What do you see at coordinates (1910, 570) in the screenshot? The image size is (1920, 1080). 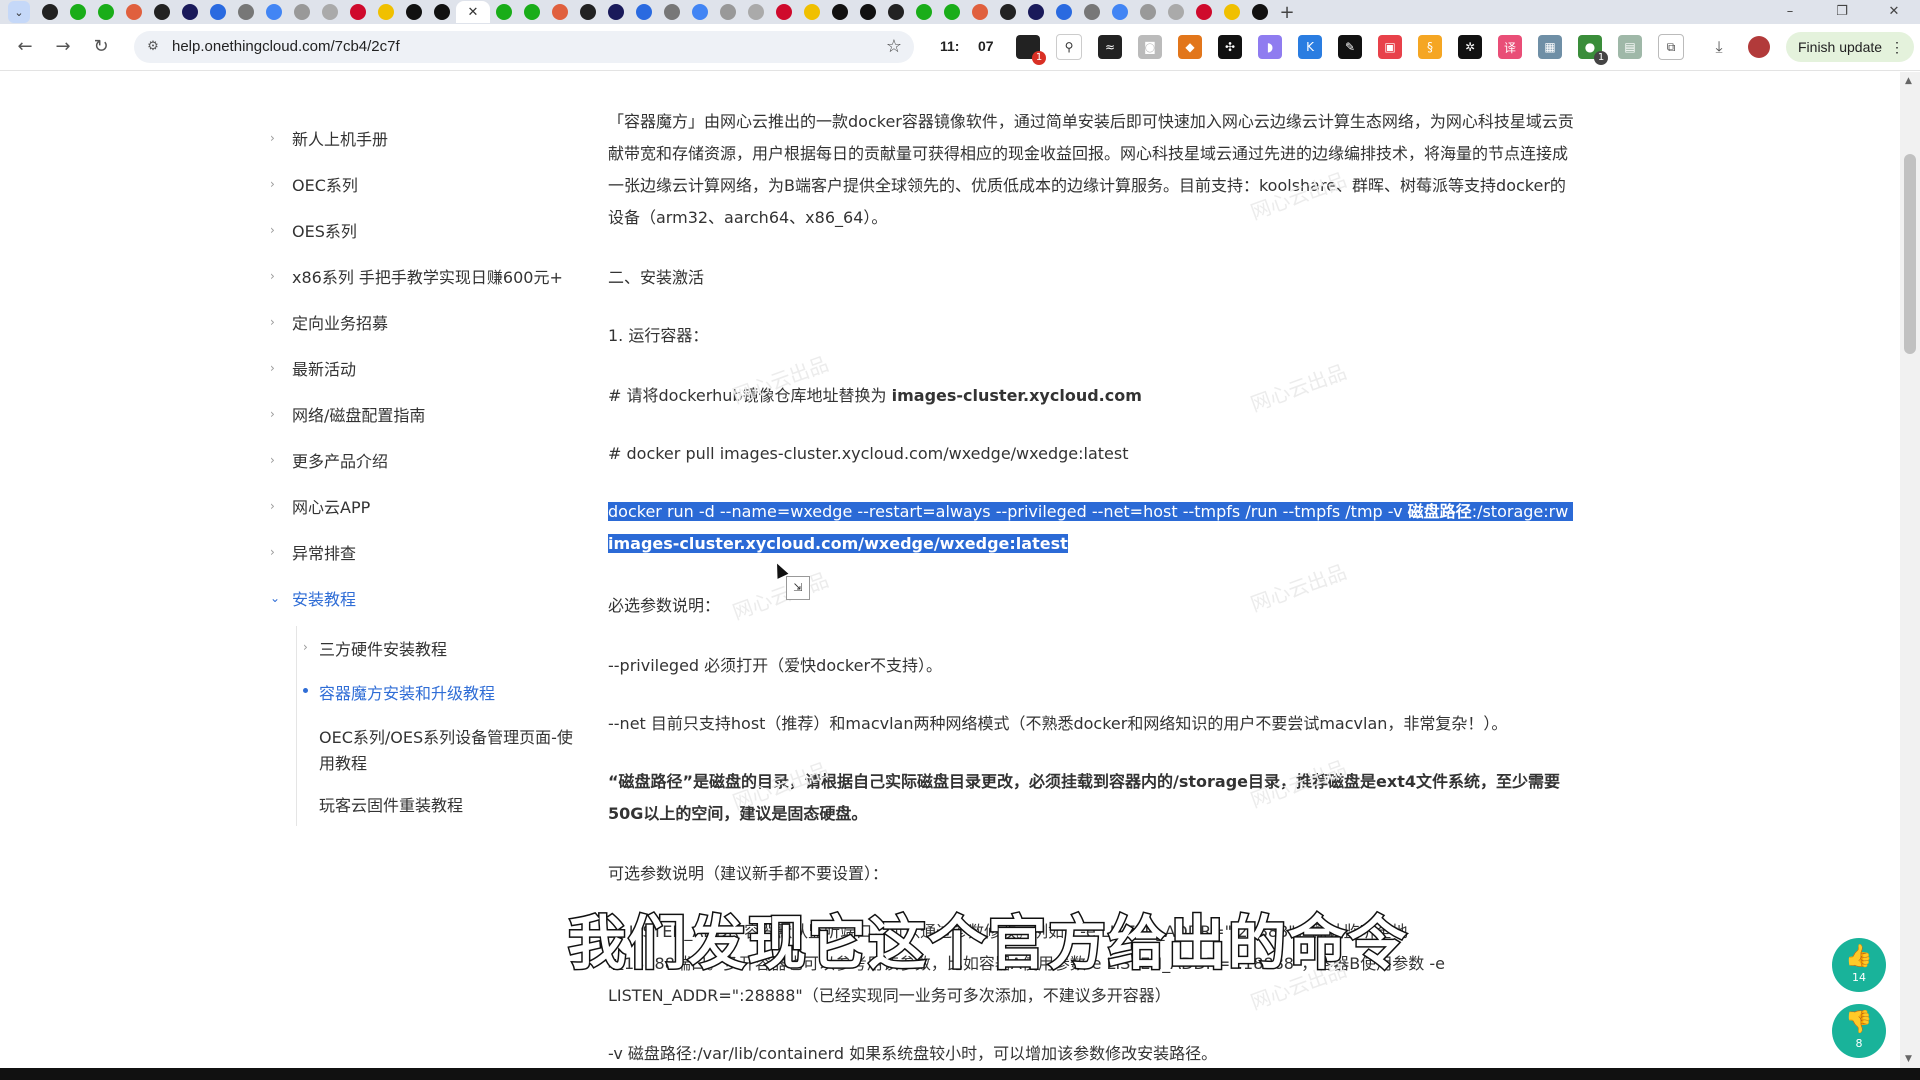 I see `vertical-scrollbar: ▲ ▼` at bounding box center [1910, 570].